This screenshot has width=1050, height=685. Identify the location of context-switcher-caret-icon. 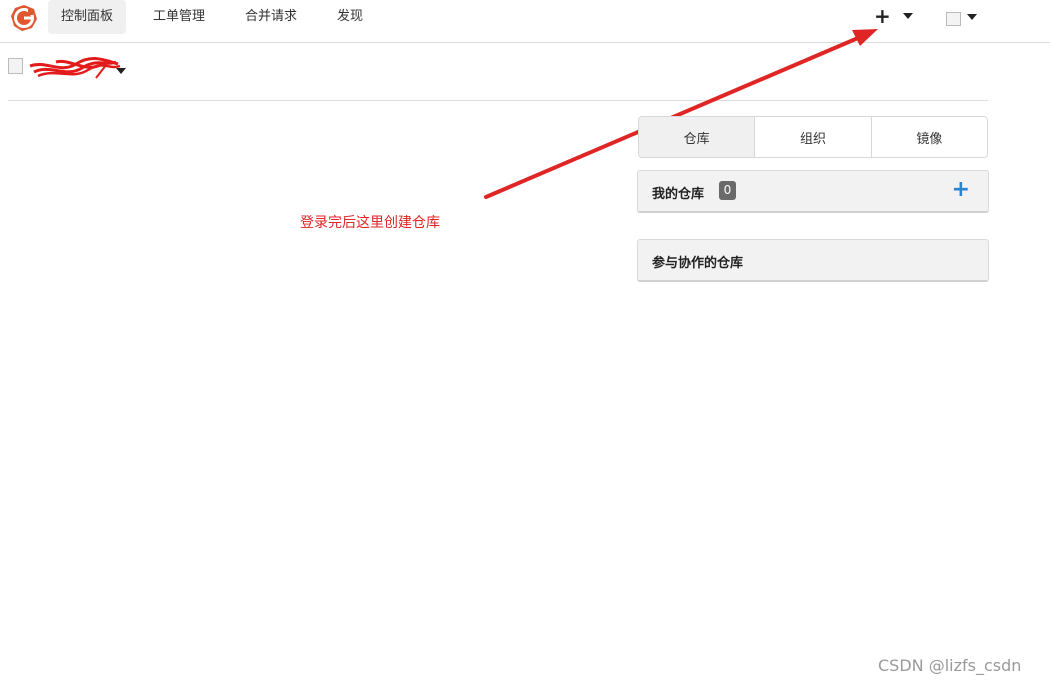
(121, 71).